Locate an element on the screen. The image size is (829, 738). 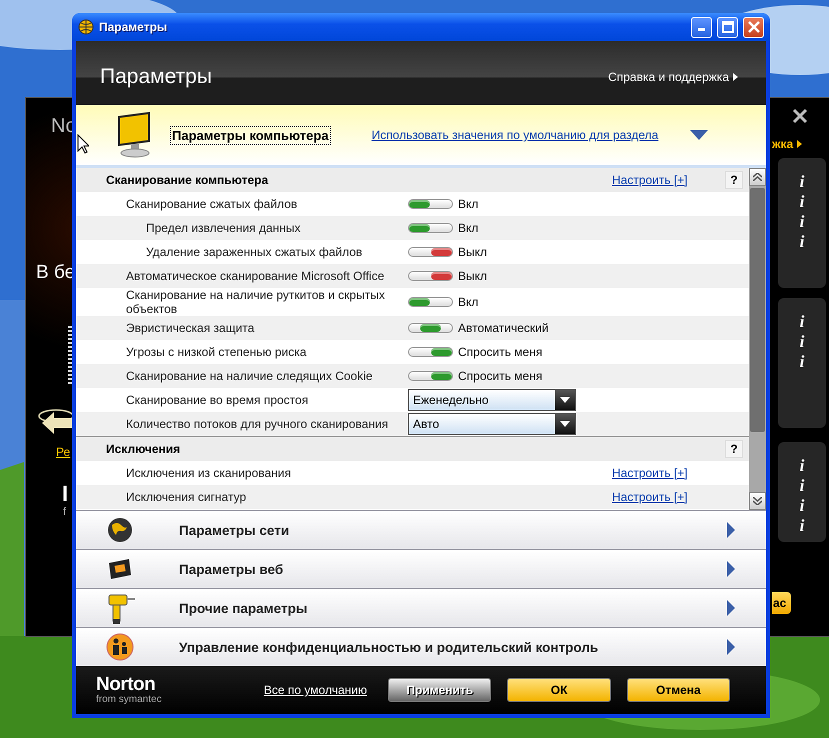
logo-subtitle: from symantec is located at coordinates (129, 699).